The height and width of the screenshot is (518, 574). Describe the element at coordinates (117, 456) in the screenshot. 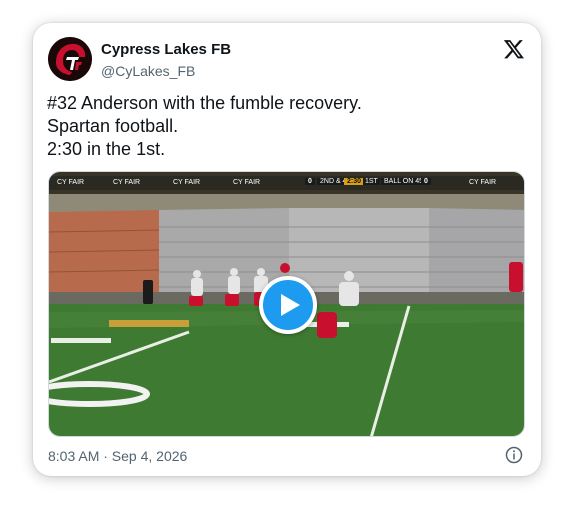

I see `timestamp: 8:03 AM · Sep 4, 2026` at that location.